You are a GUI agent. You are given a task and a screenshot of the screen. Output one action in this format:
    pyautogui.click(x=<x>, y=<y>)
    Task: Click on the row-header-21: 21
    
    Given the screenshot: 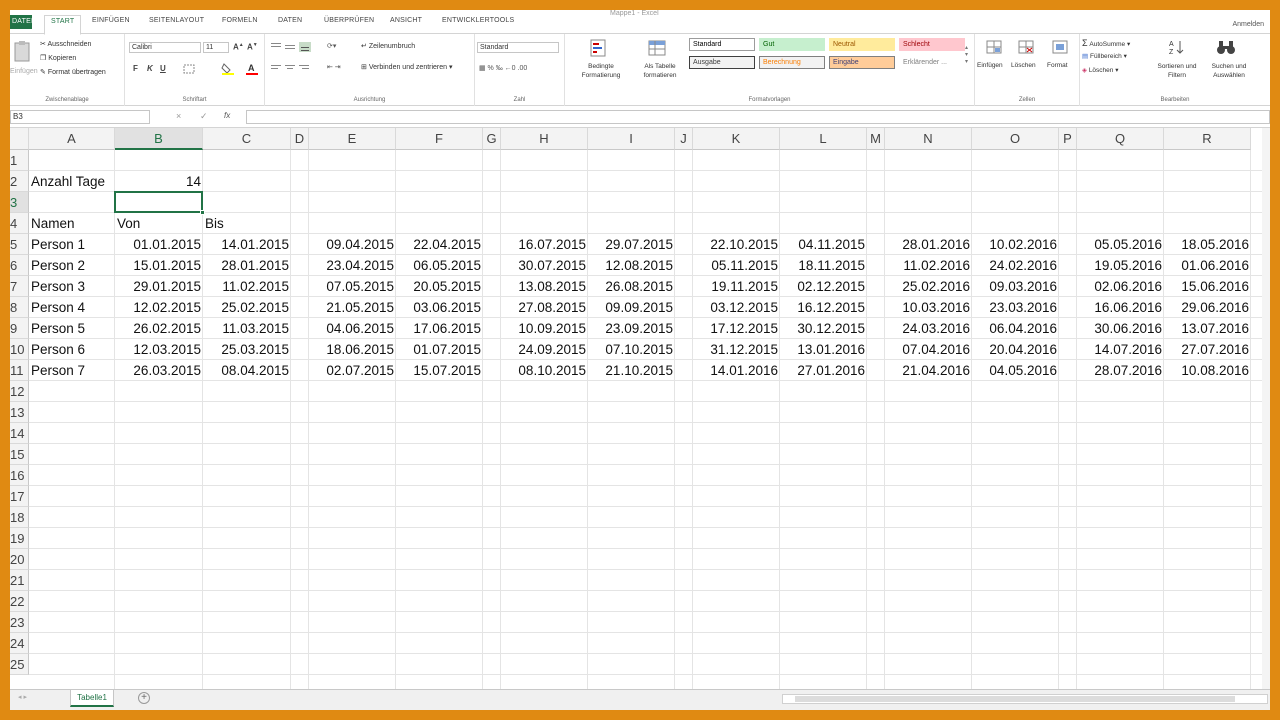 What is the action you would take?
    pyautogui.click(x=19, y=580)
    